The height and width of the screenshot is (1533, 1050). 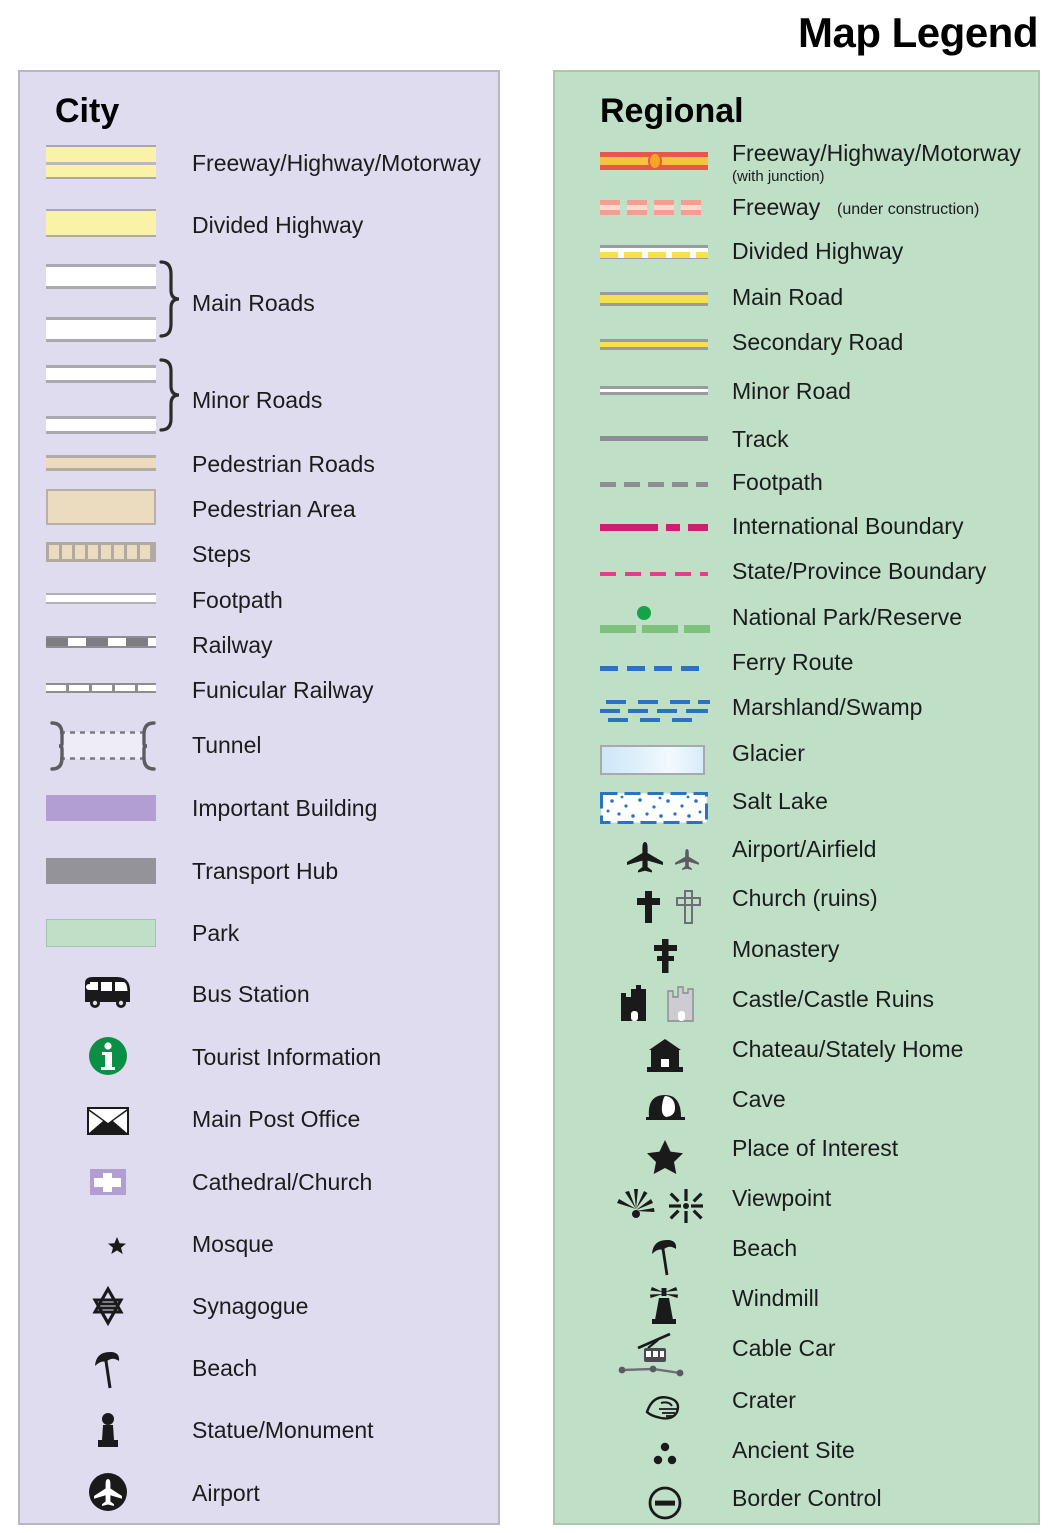 I want to click on city-label-1: Divided Highway, so click(x=278, y=225).